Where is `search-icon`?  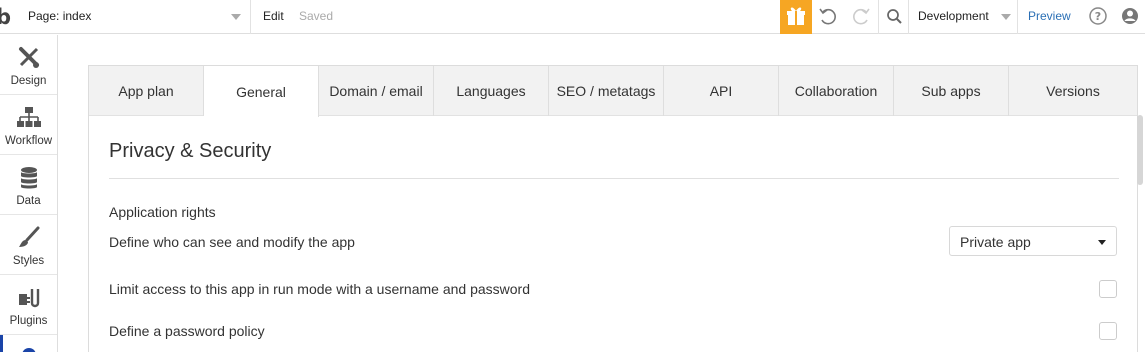 search-icon is located at coordinates (894, 16).